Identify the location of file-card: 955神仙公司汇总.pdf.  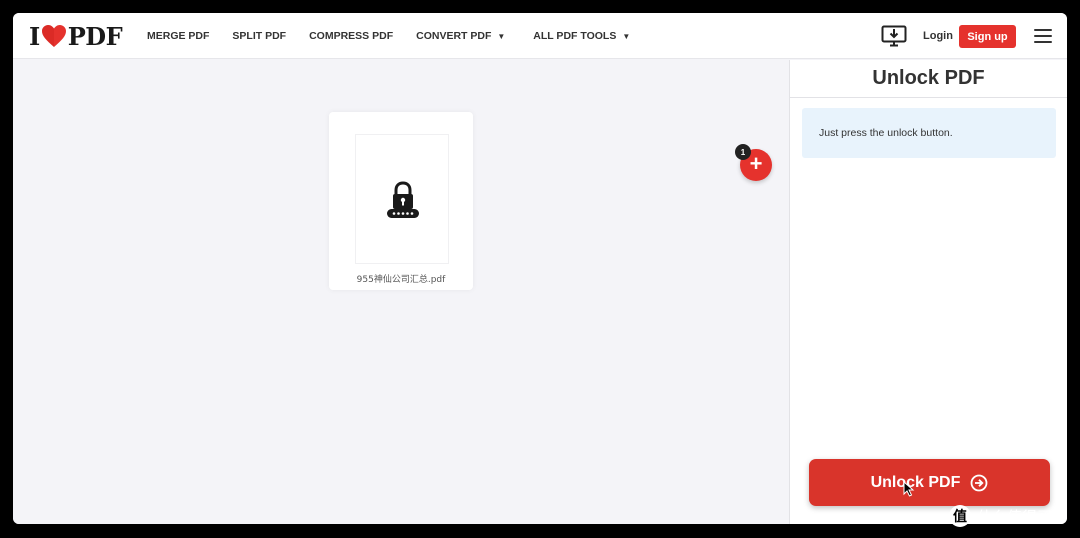
(401, 201).